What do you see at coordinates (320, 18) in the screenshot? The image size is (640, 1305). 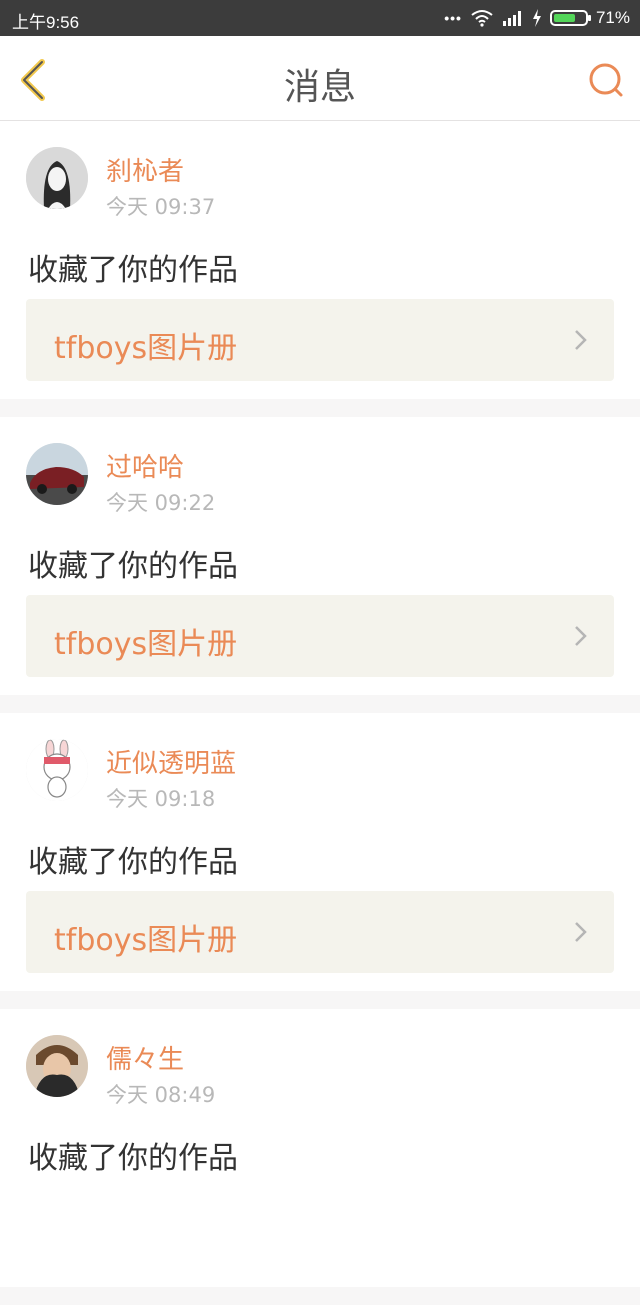 I see `status-bar: 上午9:56 ••• 71%` at bounding box center [320, 18].